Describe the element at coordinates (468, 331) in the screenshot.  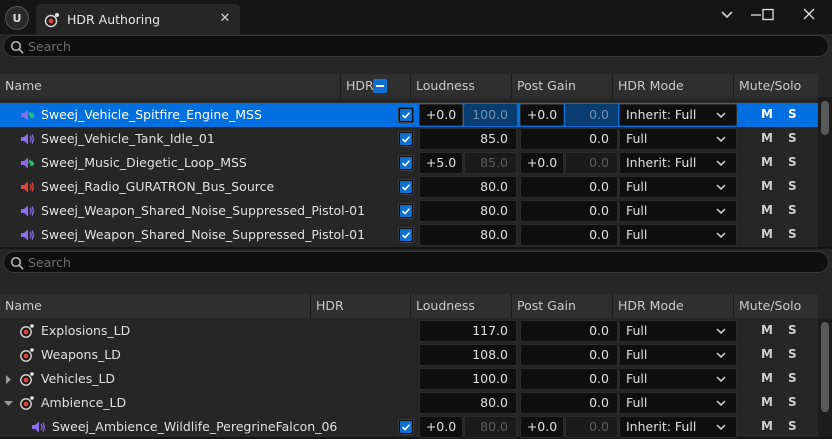
I see `loudness-field: 117.0` at that location.